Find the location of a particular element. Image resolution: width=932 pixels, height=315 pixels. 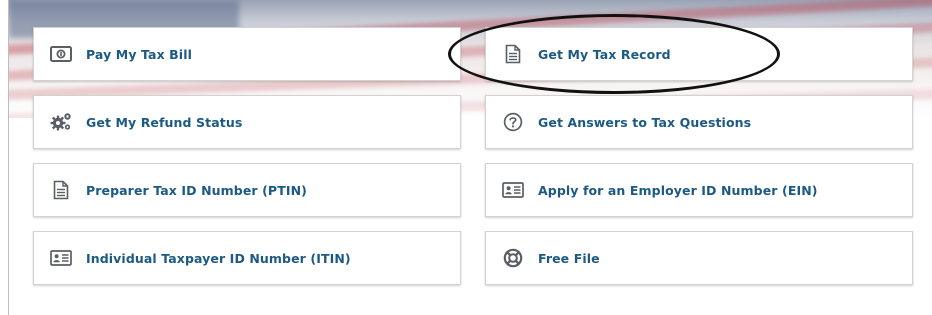

get-my-refund-status-label: Get My Refund Status is located at coordinates (164, 122).